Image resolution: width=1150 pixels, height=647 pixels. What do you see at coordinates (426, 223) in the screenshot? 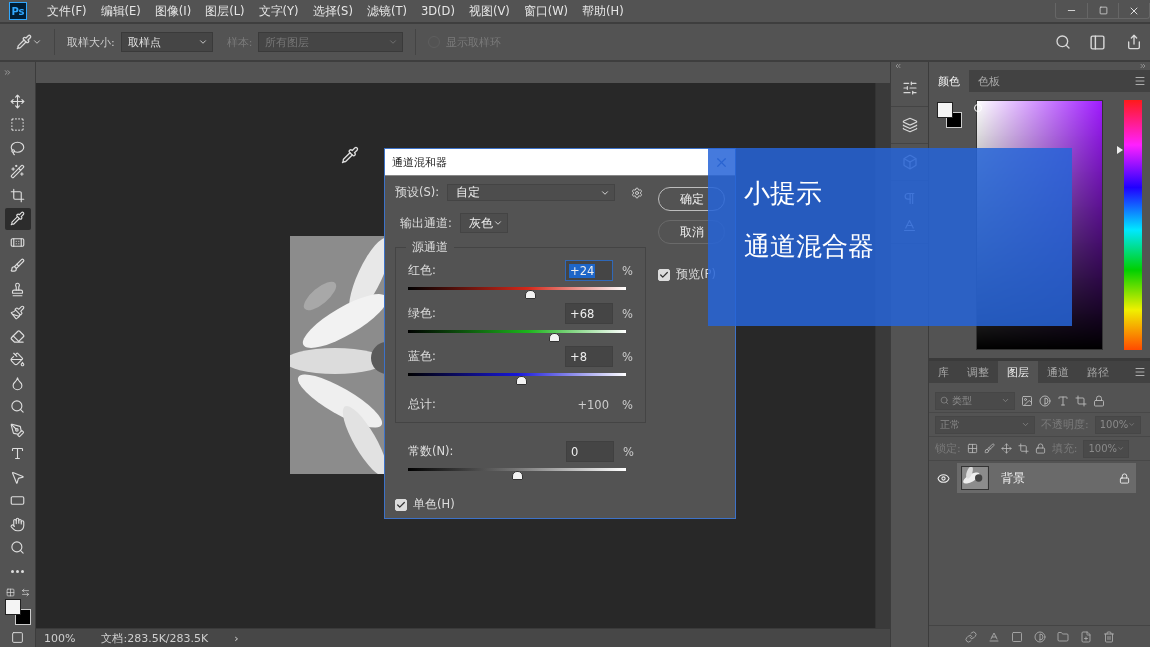
I see `output-channel-label: 输出通道:` at bounding box center [426, 223].